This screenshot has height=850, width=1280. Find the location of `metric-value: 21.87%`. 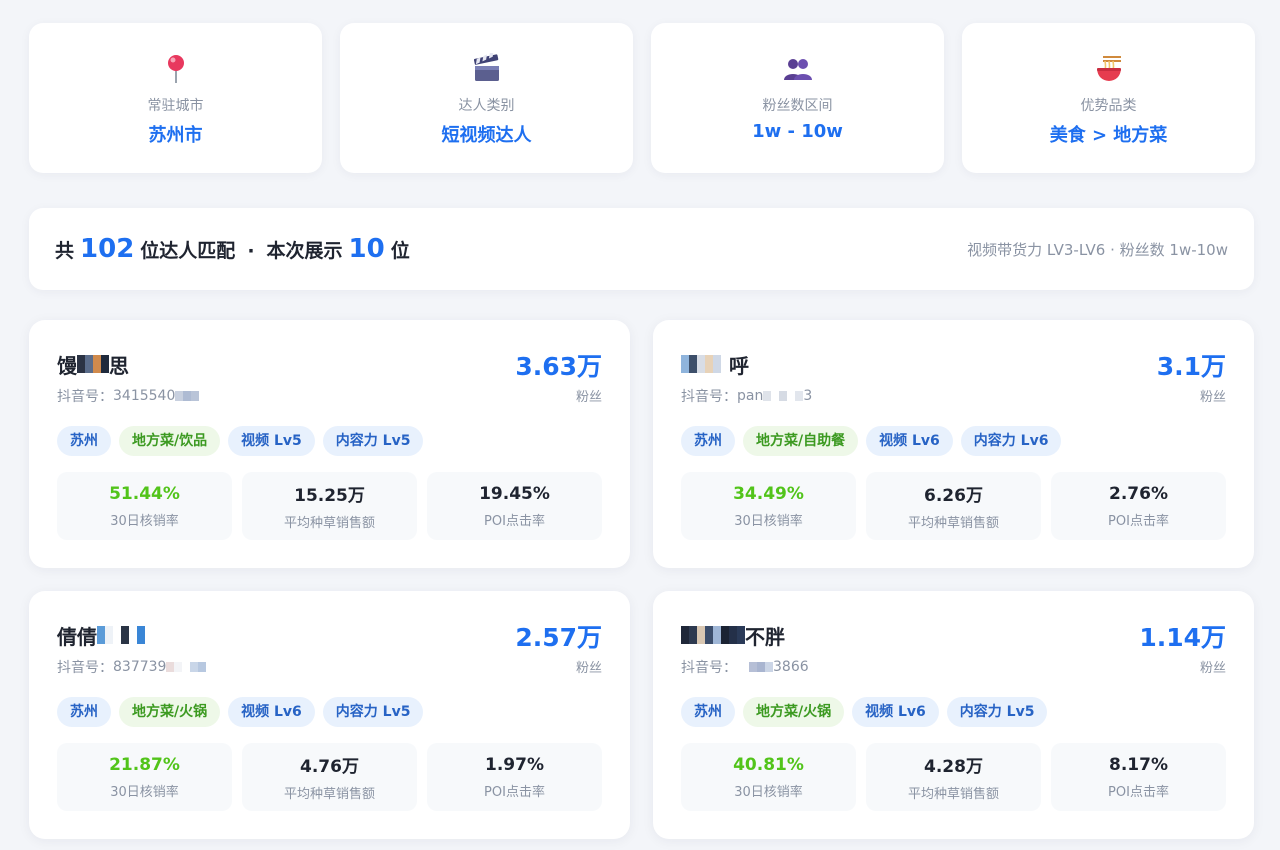

metric-value: 21.87% is located at coordinates (144, 764).